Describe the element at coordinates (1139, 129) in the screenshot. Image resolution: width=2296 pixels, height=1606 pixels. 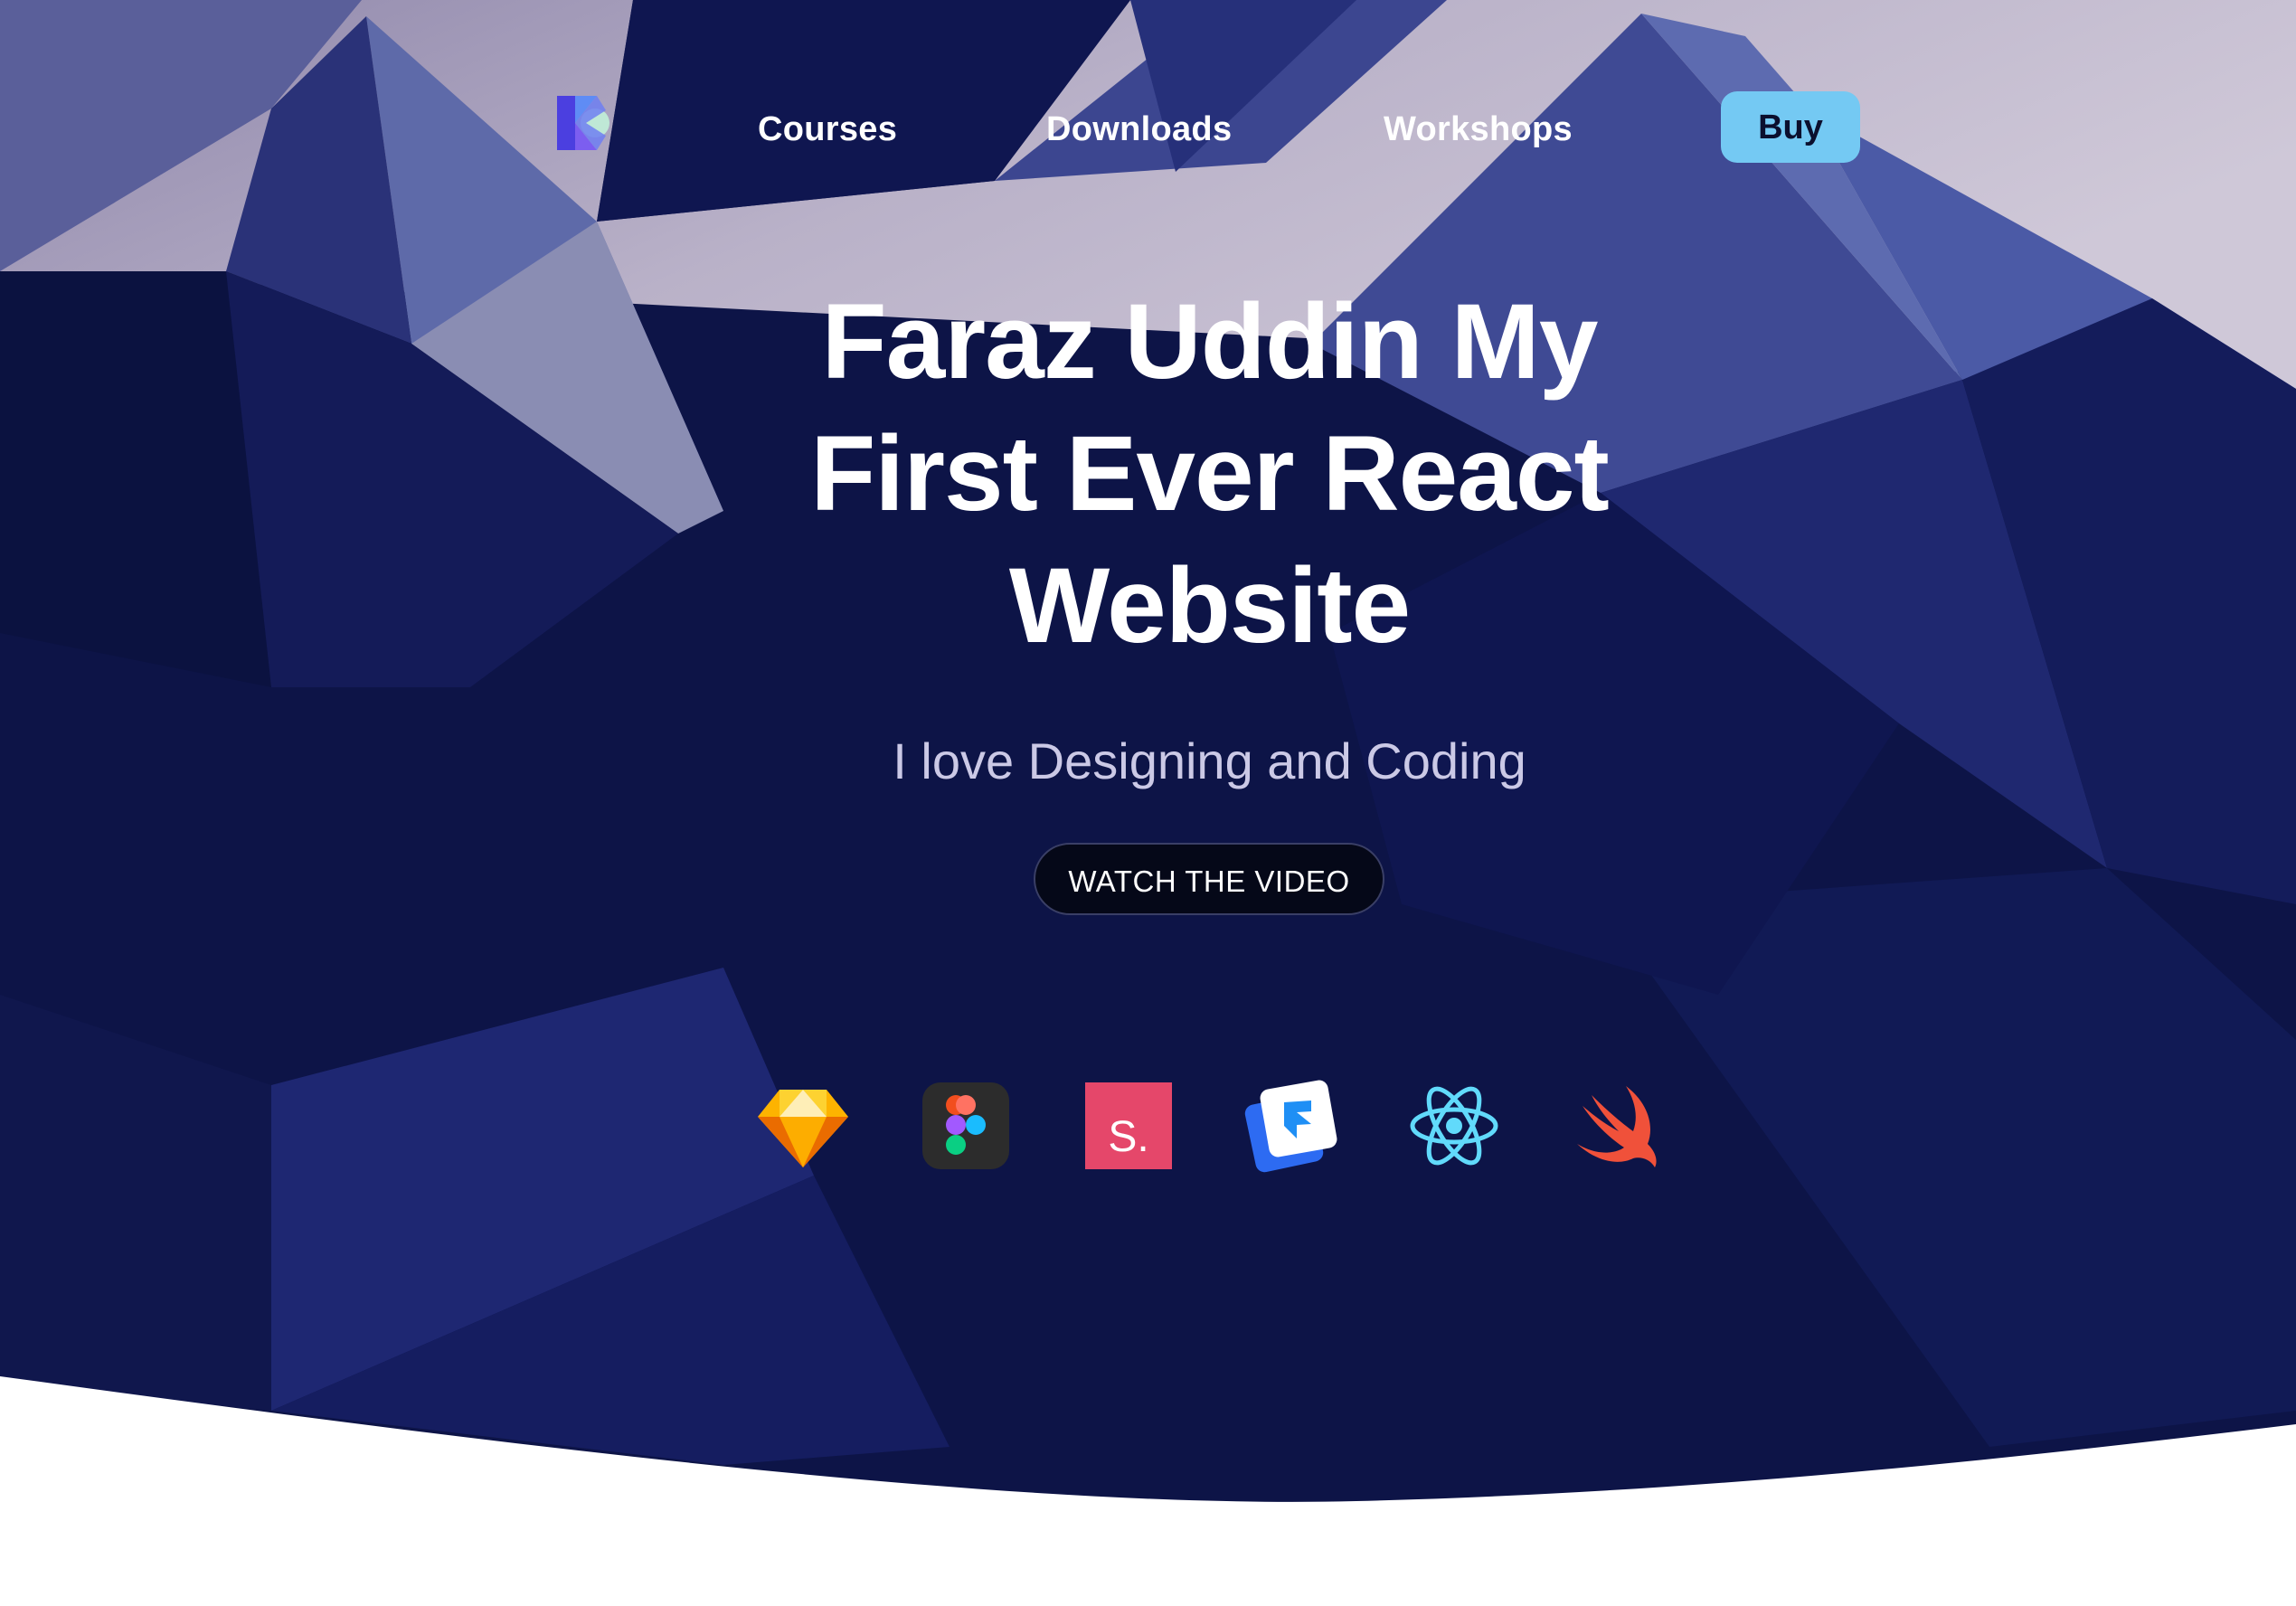
I see `nav-link-downloads: Downloads` at that location.